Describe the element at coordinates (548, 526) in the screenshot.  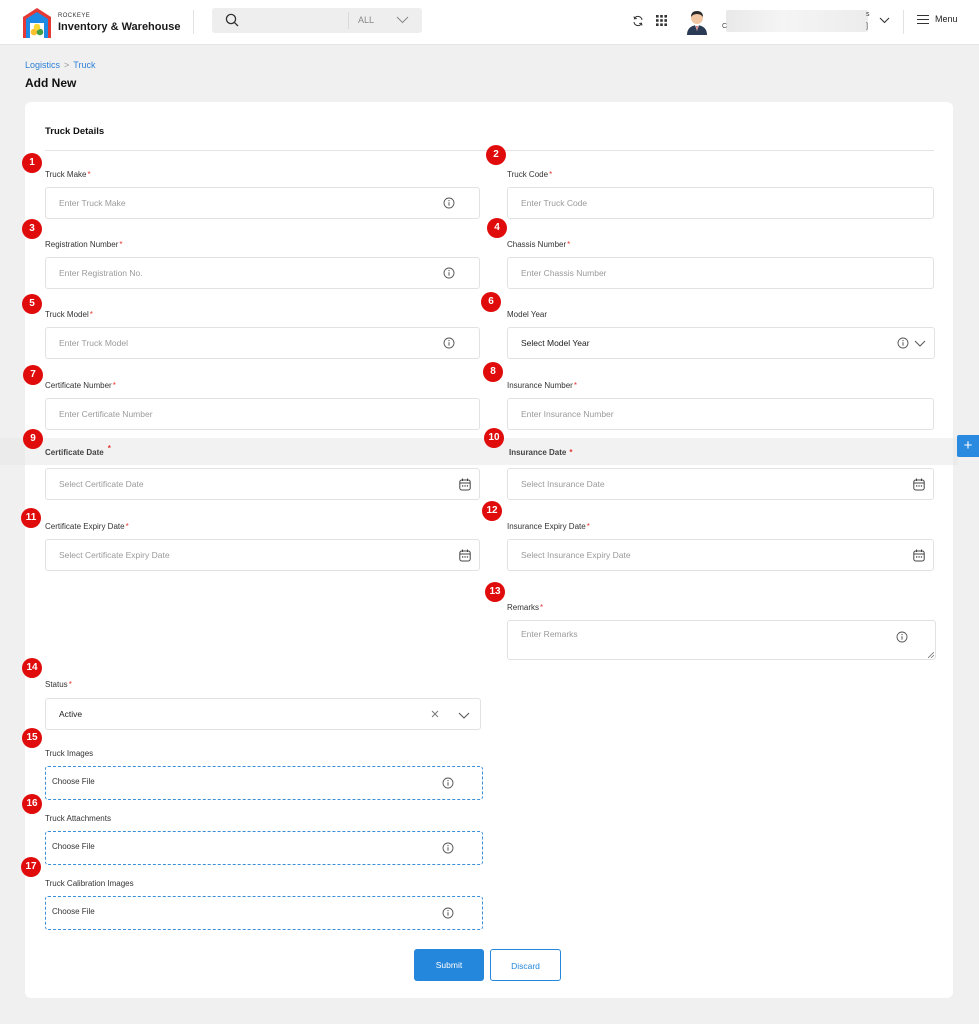
I see `insurance-expiry-date-label: Insurance Expiry Date*` at that location.